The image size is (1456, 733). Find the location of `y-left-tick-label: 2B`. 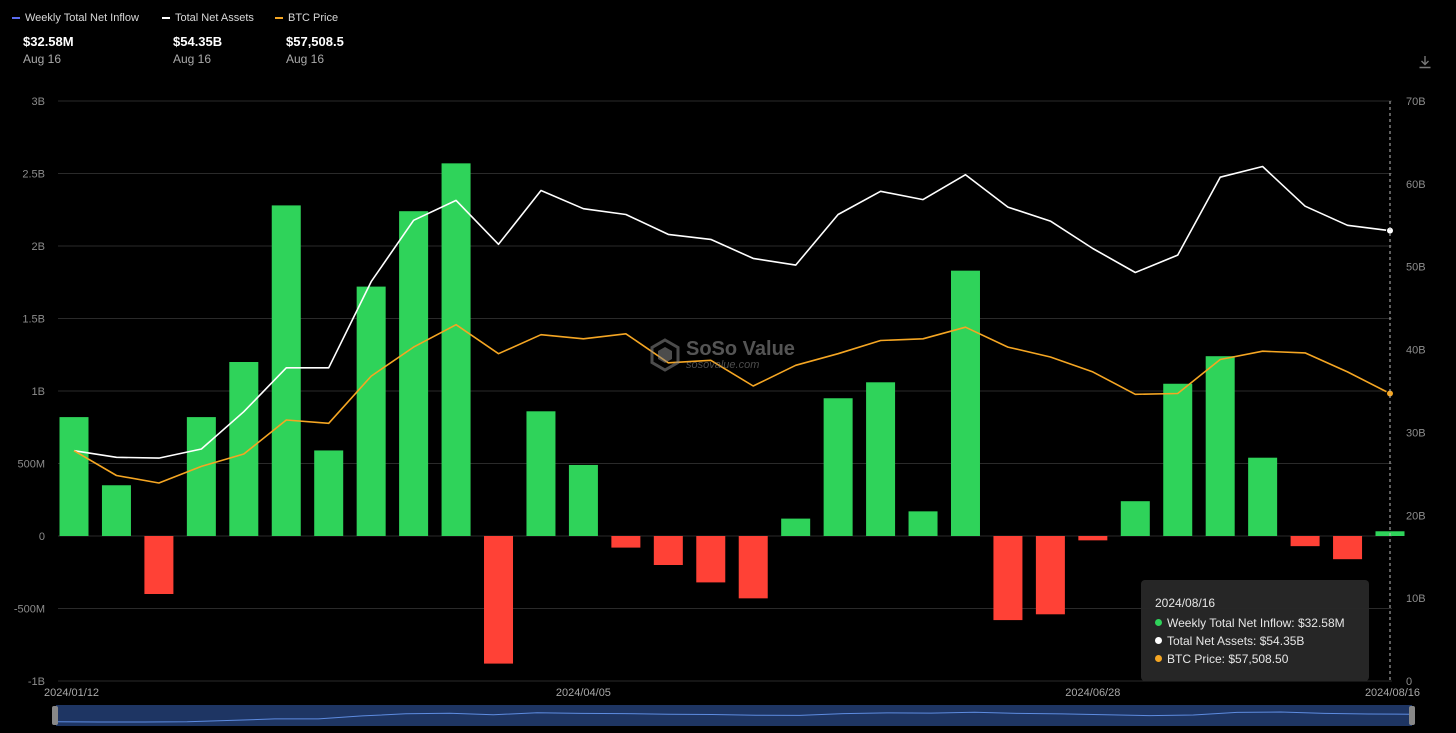

y-left-tick-label: 2B is located at coordinates (38, 247).